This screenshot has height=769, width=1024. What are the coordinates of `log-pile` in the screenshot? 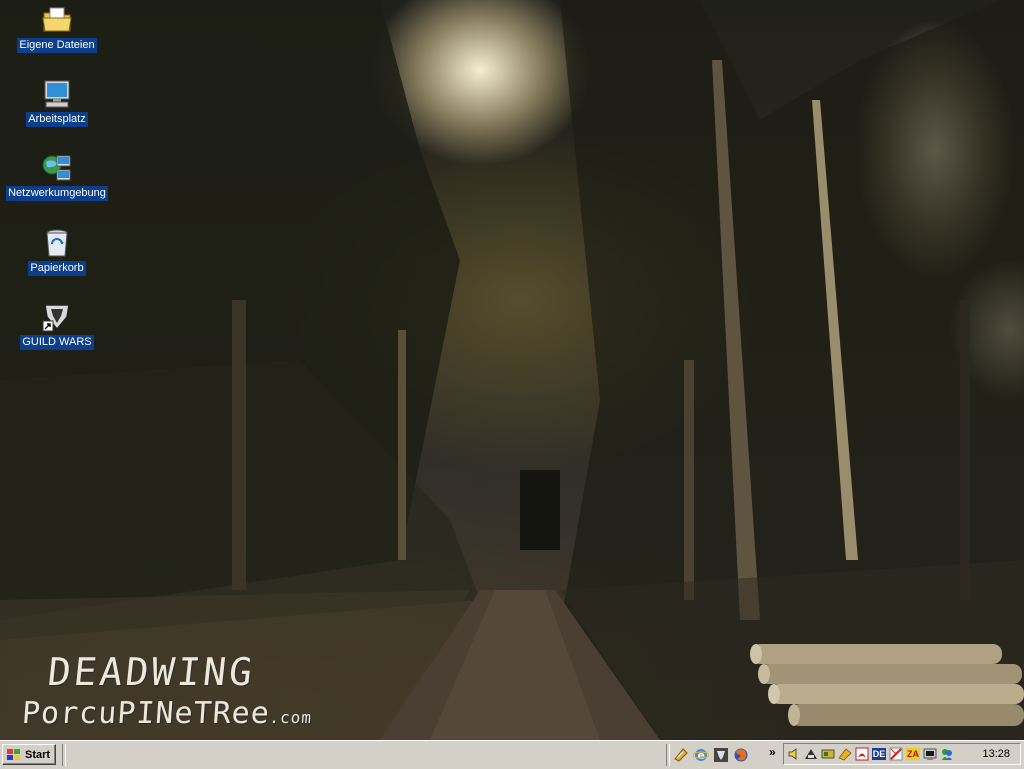 It's located at (887, 685).